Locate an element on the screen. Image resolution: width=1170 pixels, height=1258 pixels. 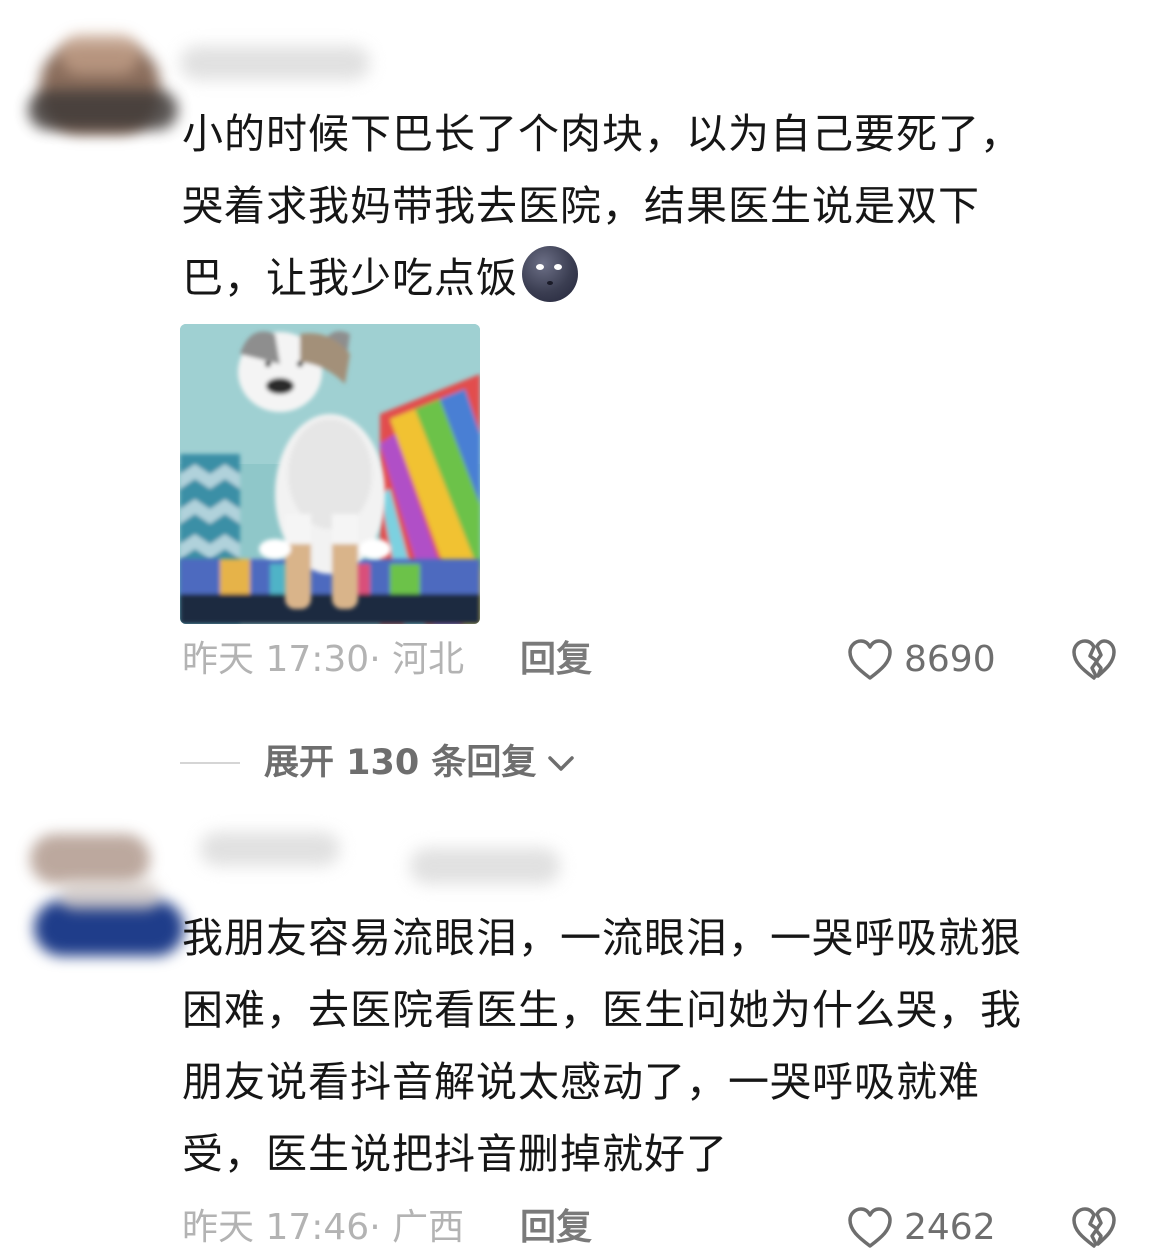
expand-replies-button: 展开 130 条回复 is located at coordinates (430, 763).